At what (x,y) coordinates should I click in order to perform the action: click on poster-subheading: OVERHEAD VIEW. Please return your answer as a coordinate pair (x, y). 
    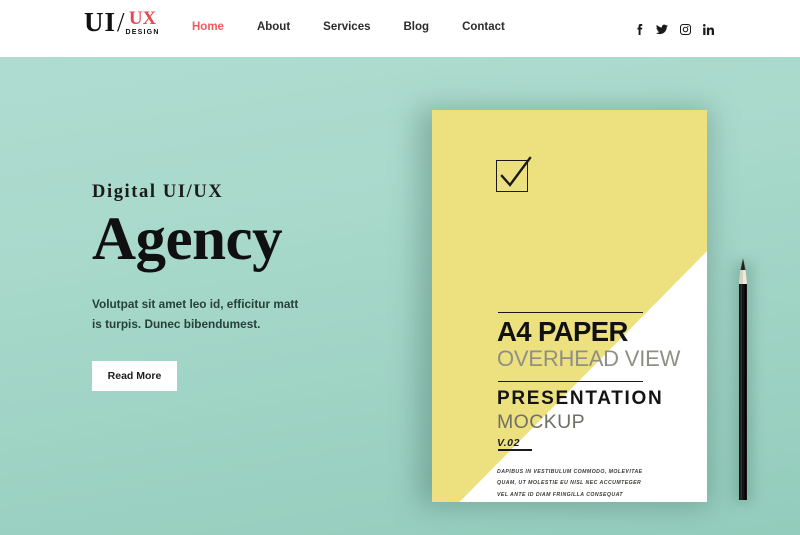
    Looking at the image, I should click on (589, 358).